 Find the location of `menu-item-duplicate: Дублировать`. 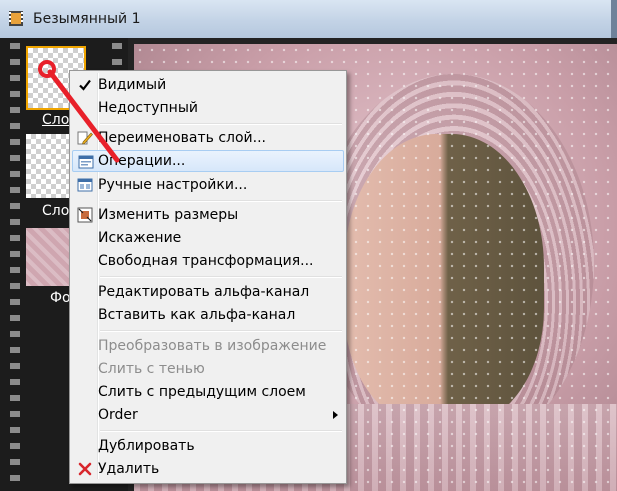

menu-item-duplicate: Дублировать is located at coordinates (208, 446).